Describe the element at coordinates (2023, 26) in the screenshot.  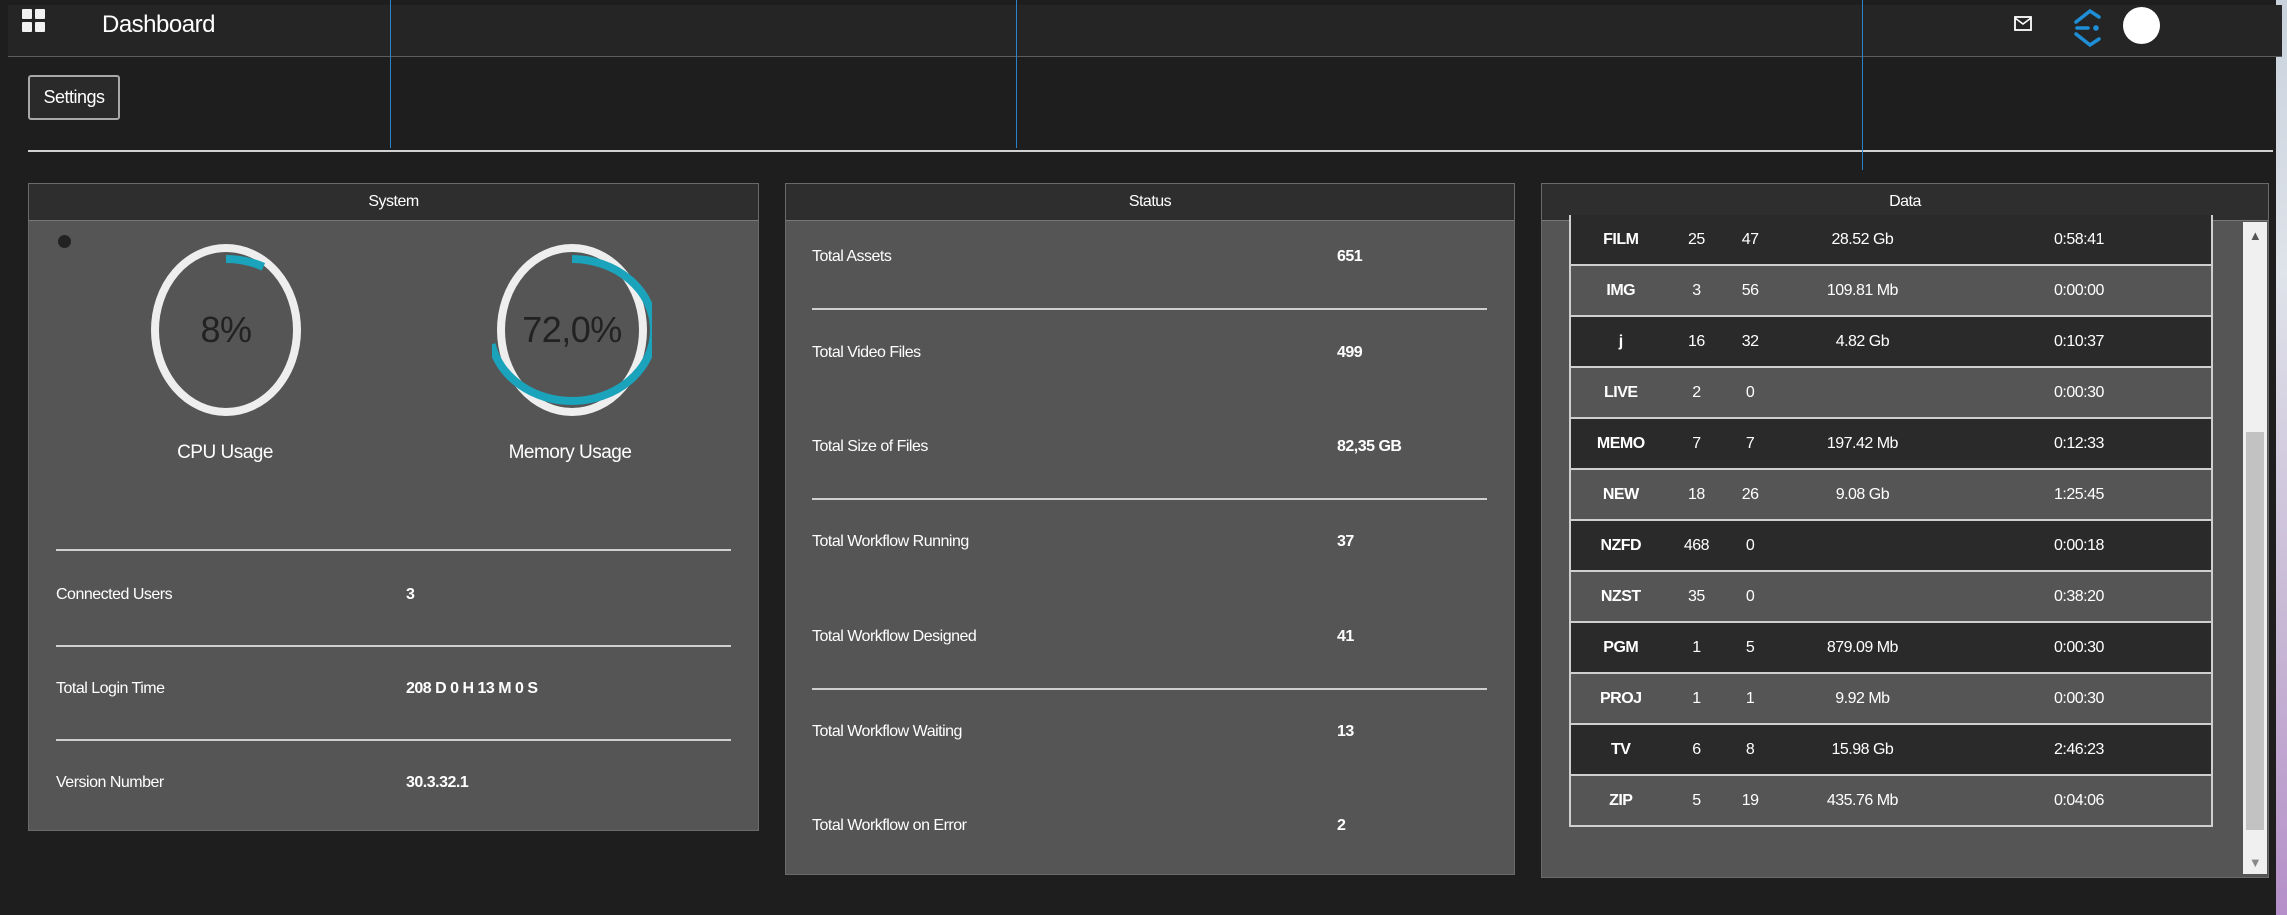
I see `mail-icon` at that location.